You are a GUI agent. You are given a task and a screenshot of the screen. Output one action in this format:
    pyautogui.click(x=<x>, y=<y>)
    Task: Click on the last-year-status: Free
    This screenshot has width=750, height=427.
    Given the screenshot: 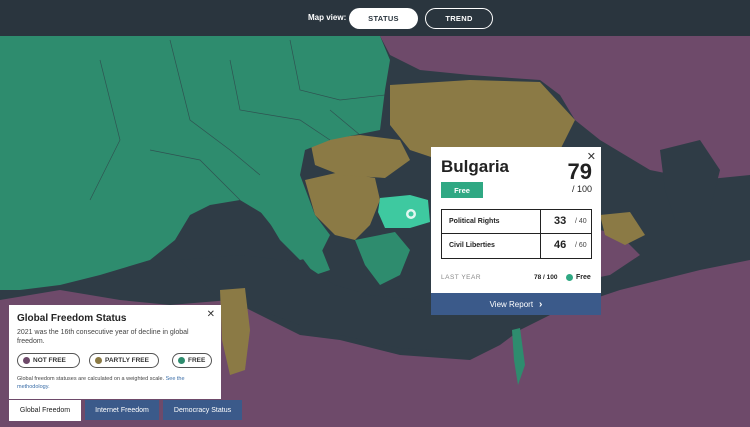 What is the action you would take?
    pyautogui.click(x=583, y=277)
    